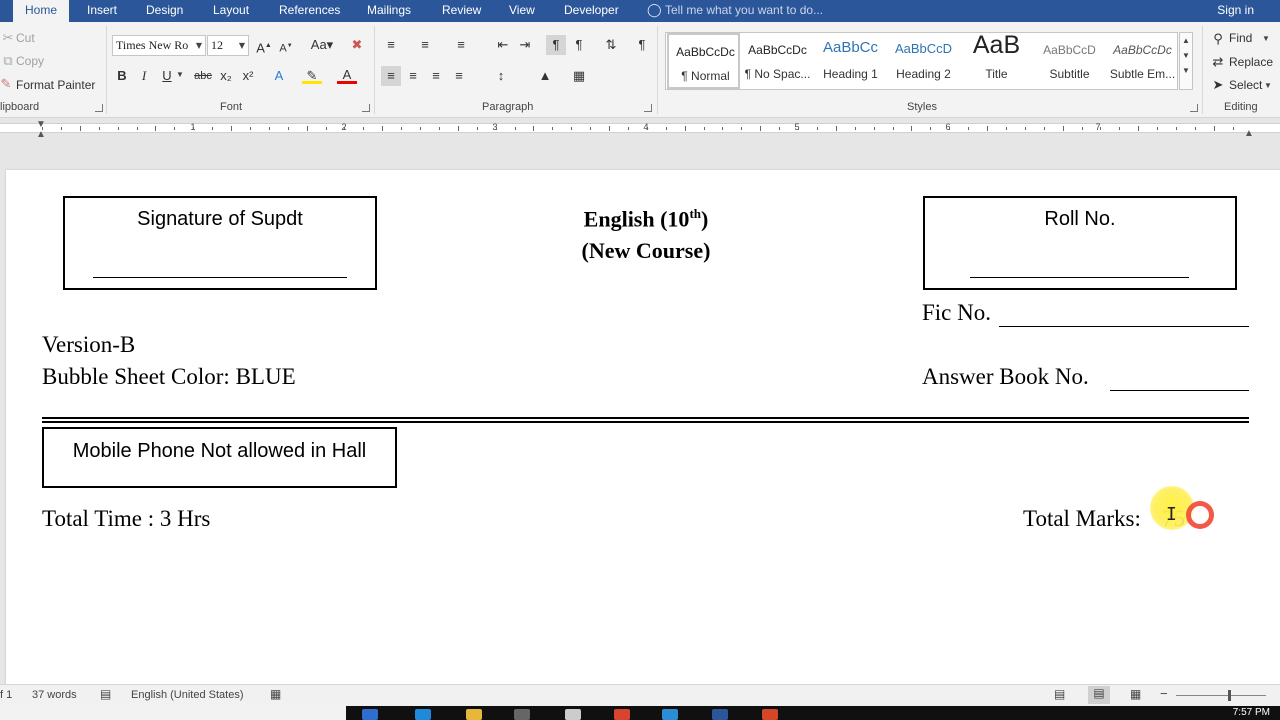  Describe the element at coordinates (41, 11) in the screenshot. I see `tab-home: Home` at that location.